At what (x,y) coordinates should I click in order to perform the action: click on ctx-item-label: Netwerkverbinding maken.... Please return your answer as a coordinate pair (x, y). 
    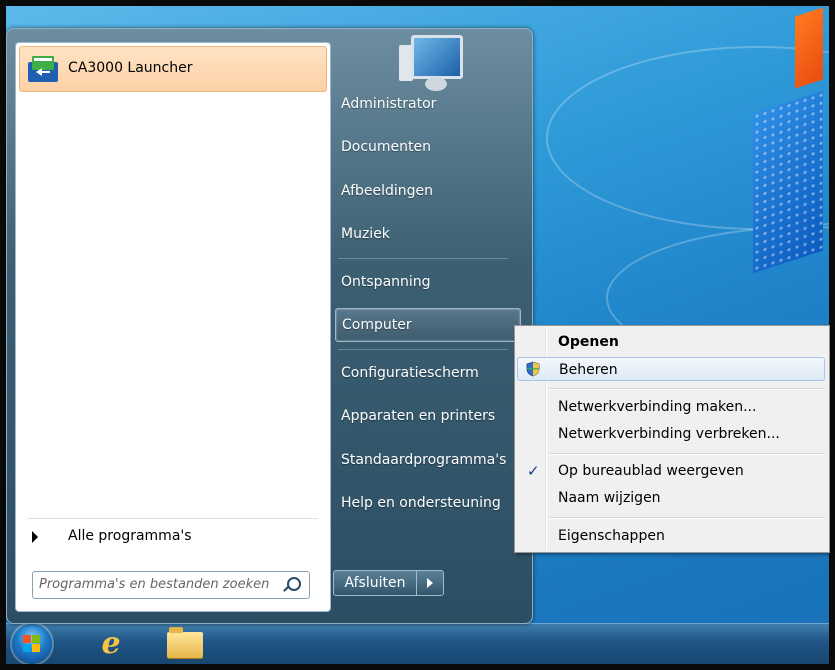
    Looking at the image, I should click on (657, 407).